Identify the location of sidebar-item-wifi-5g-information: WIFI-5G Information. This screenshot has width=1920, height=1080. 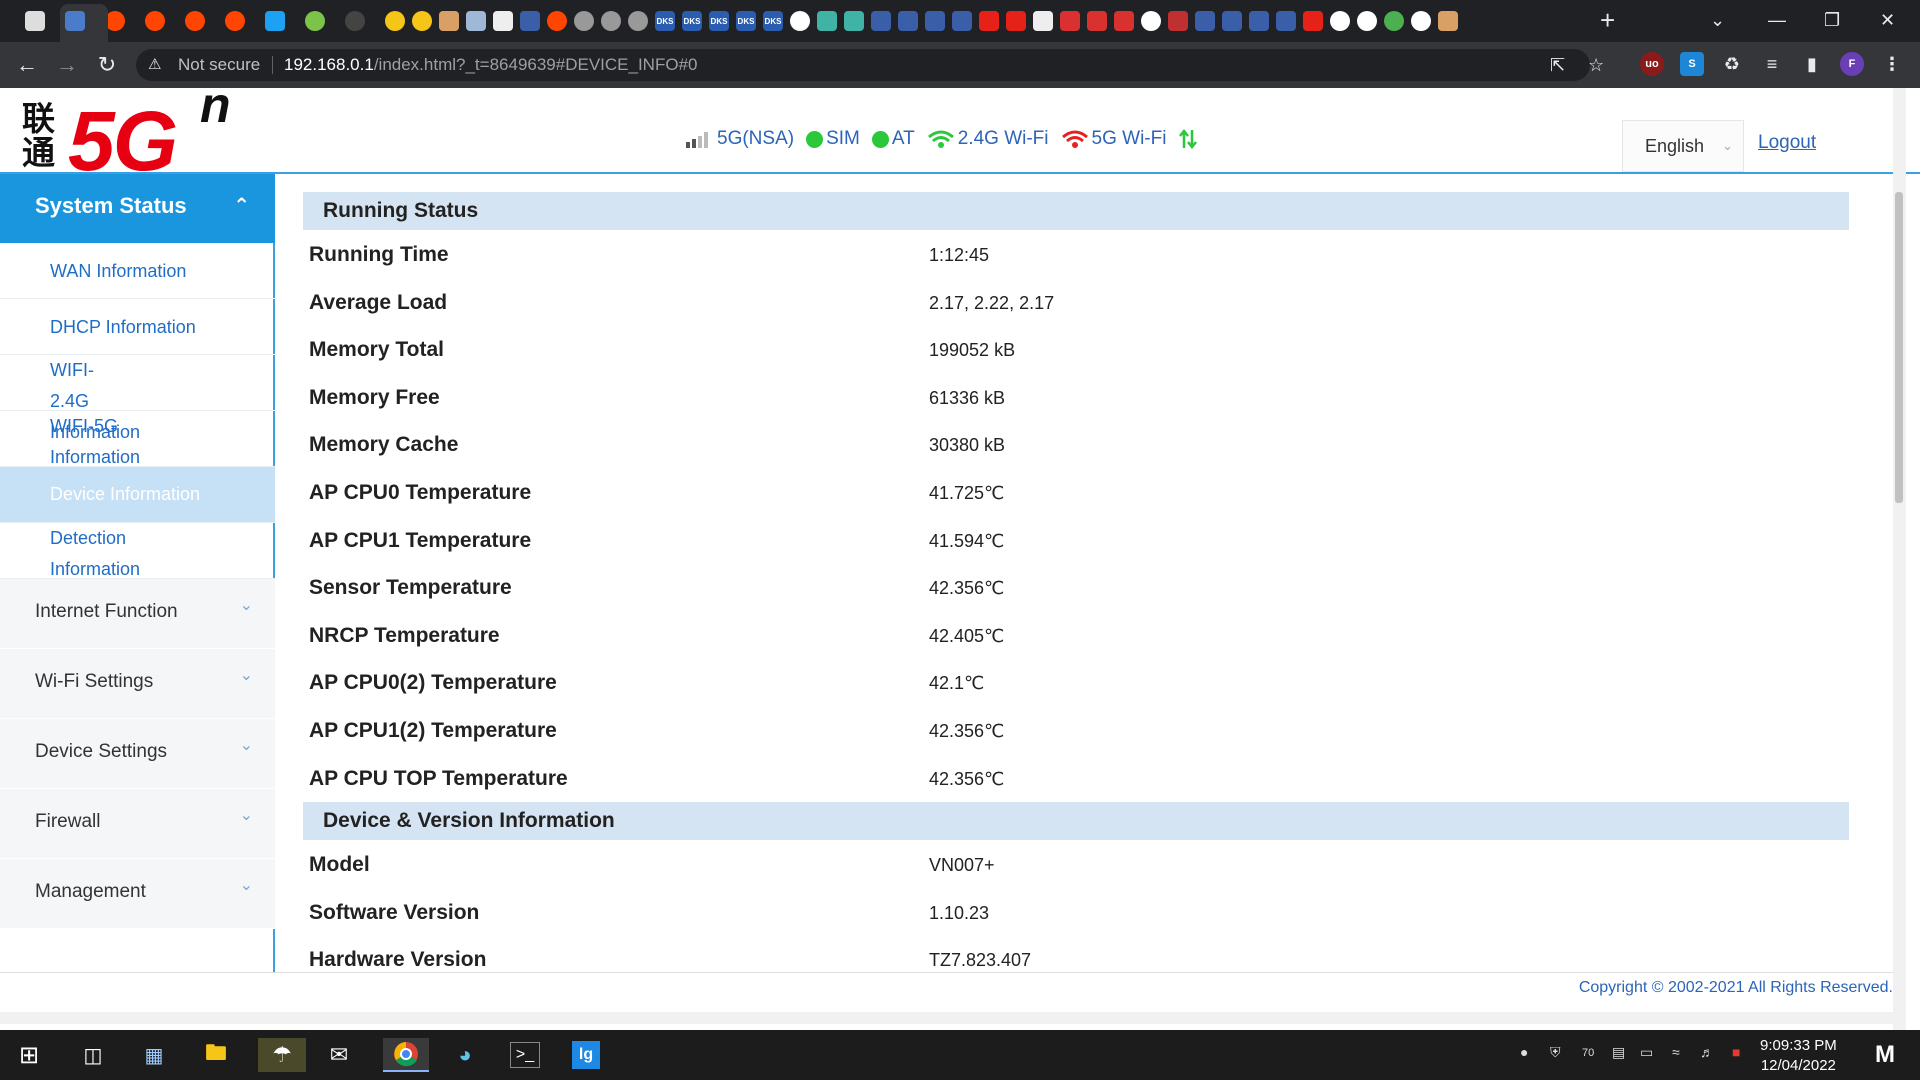
(137, 439).